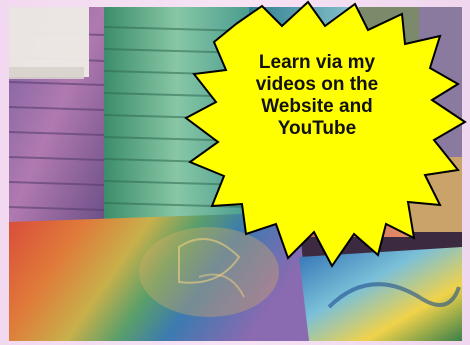  What do you see at coordinates (317, 84) in the screenshot?
I see `callout-line-2: videos on the` at bounding box center [317, 84].